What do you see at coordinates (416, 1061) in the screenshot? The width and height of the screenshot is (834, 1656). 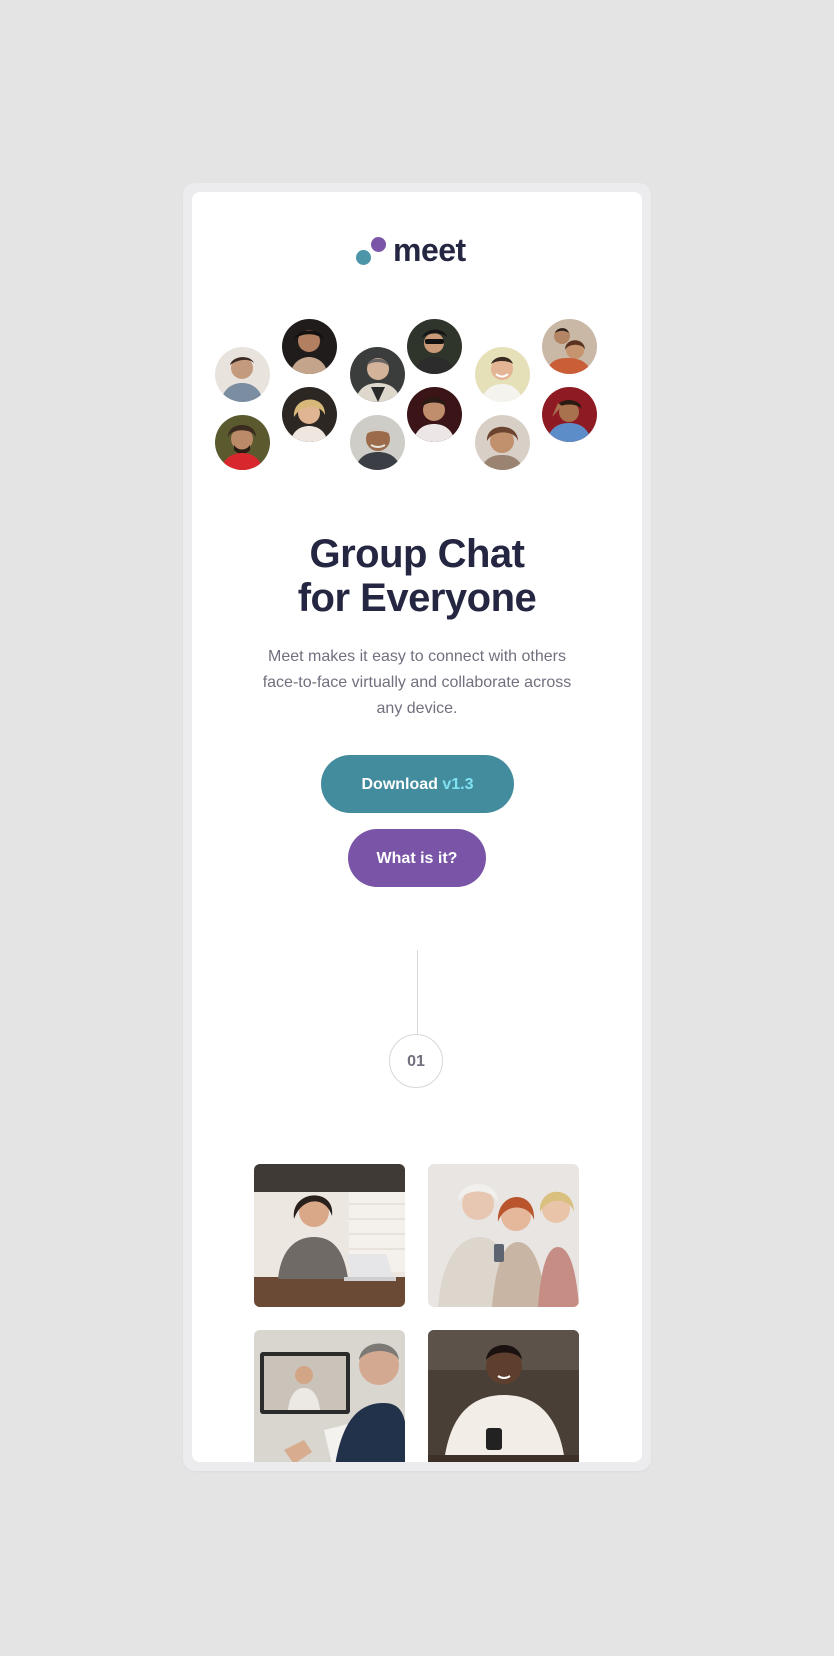 I see `step-number-badge: 01` at bounding box center [416, 1061].